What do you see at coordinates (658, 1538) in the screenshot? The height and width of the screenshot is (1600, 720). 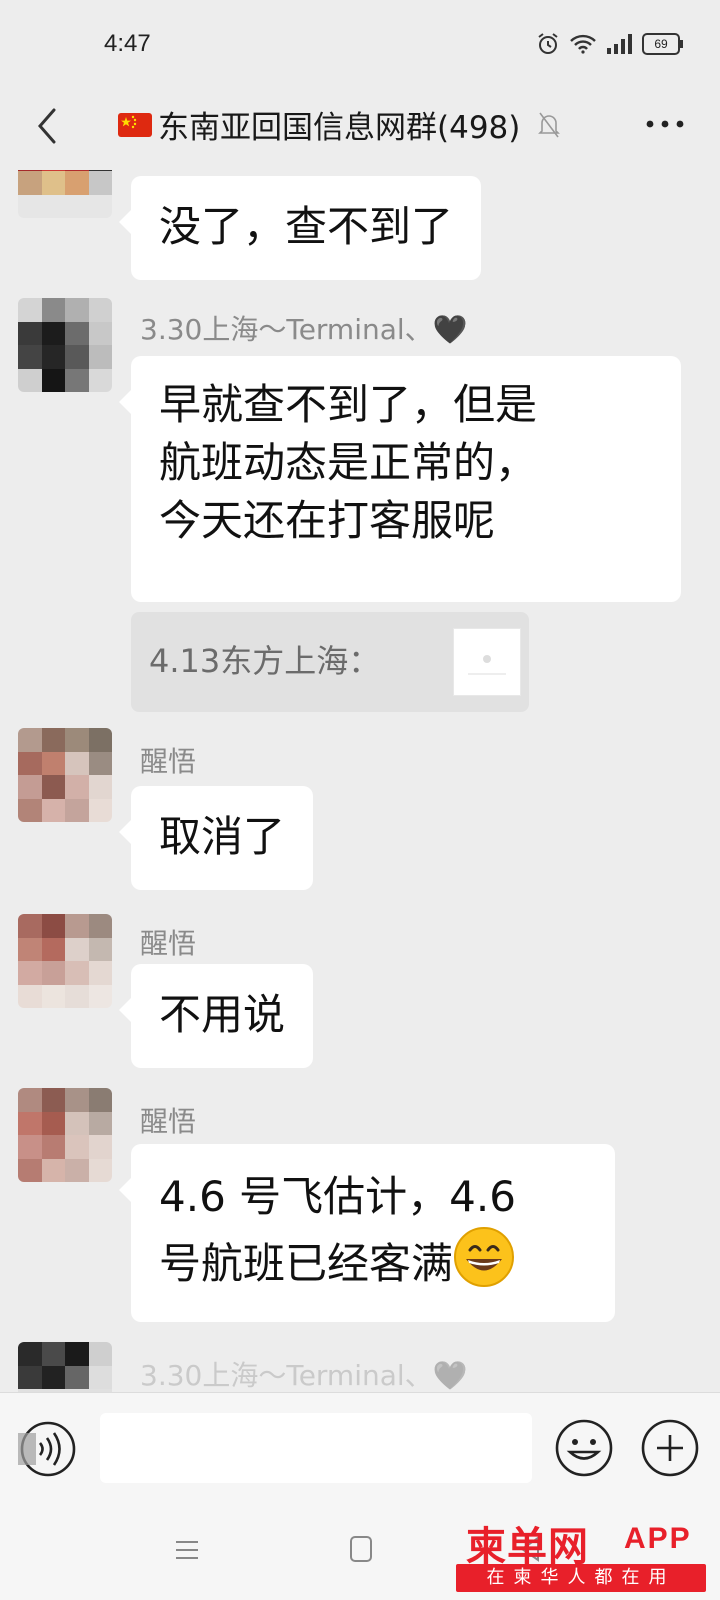 I see `watermark-app: APP` at bounding box center [658, 1538].